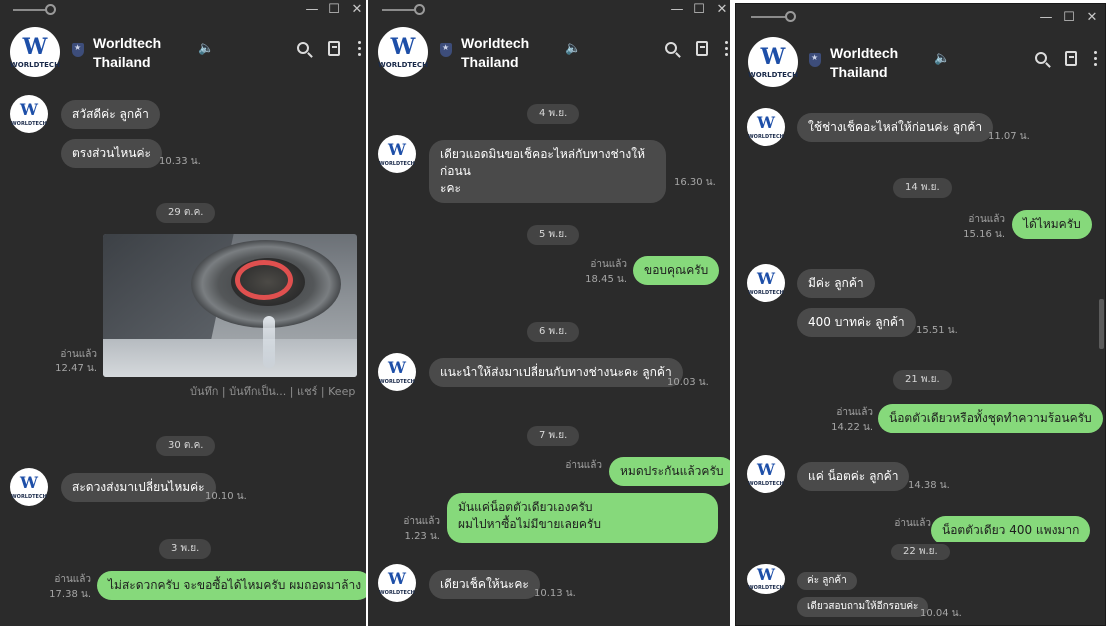  Describe the element at coordinates (937, 330) in the screenshot. I see `timestamp: 15.51 น.` at that location.